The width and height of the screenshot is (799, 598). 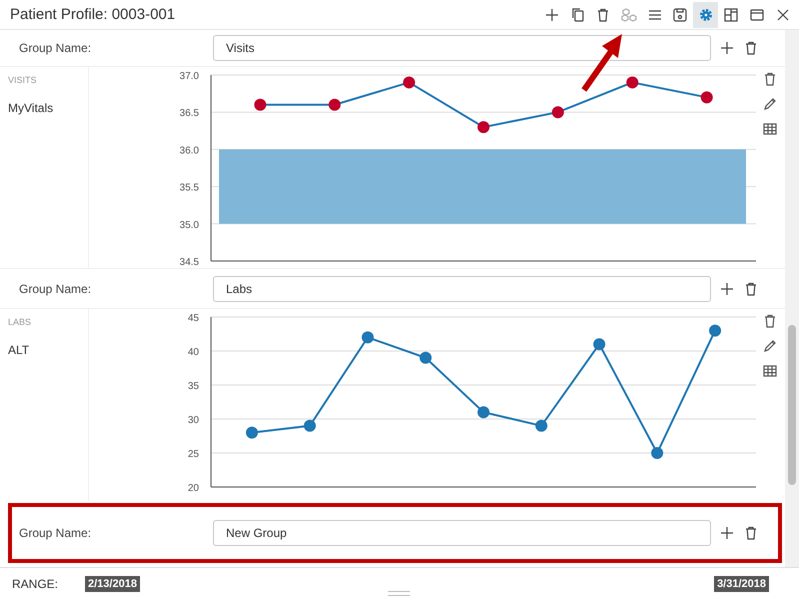 I want to click on axis-tick-label: 30, so click(x=193, y=420).